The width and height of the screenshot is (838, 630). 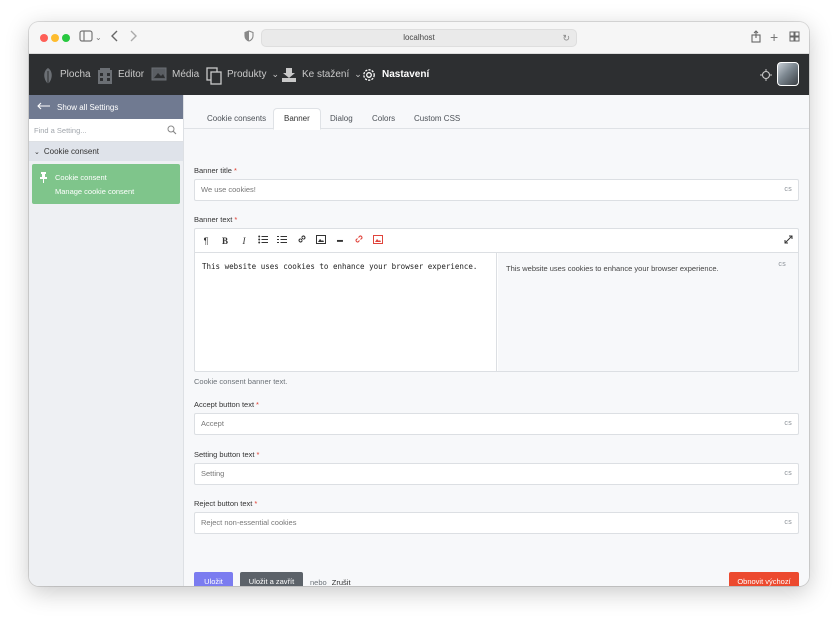 I want to click on tab-custom-css: Custom CSS, so click(x=437, y=119).